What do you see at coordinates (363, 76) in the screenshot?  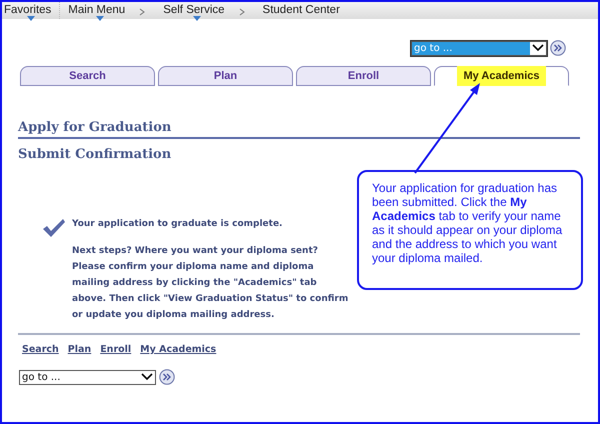 I see `tab: Enroll` at bounding box center [363, 76].